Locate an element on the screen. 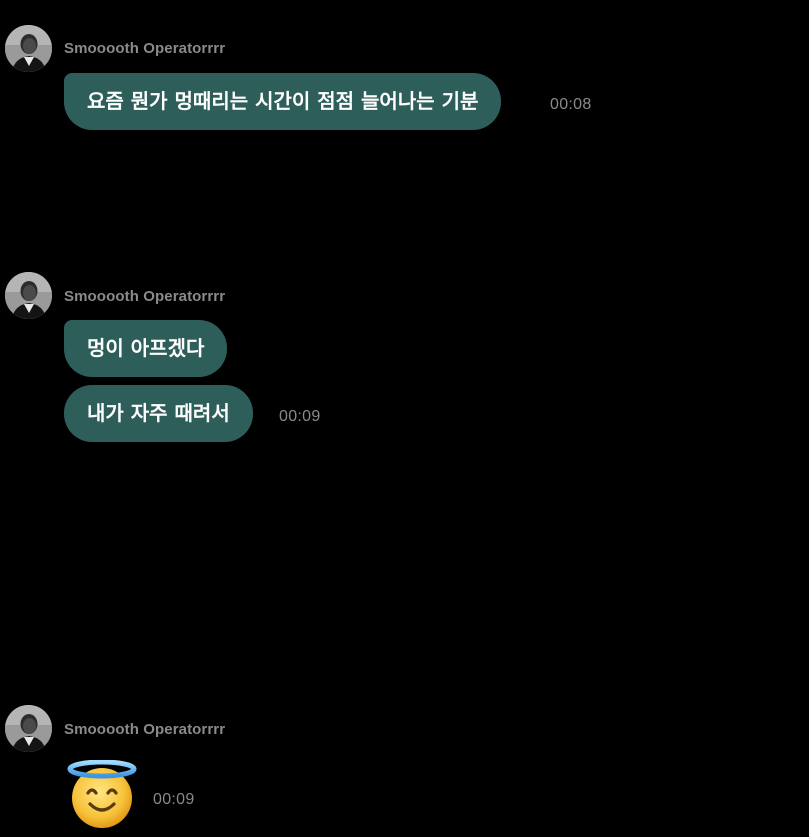 This screenshot has width=809, height=837. message-bubble: 내가 자주 때려서 is located at coordinates (158, 413).